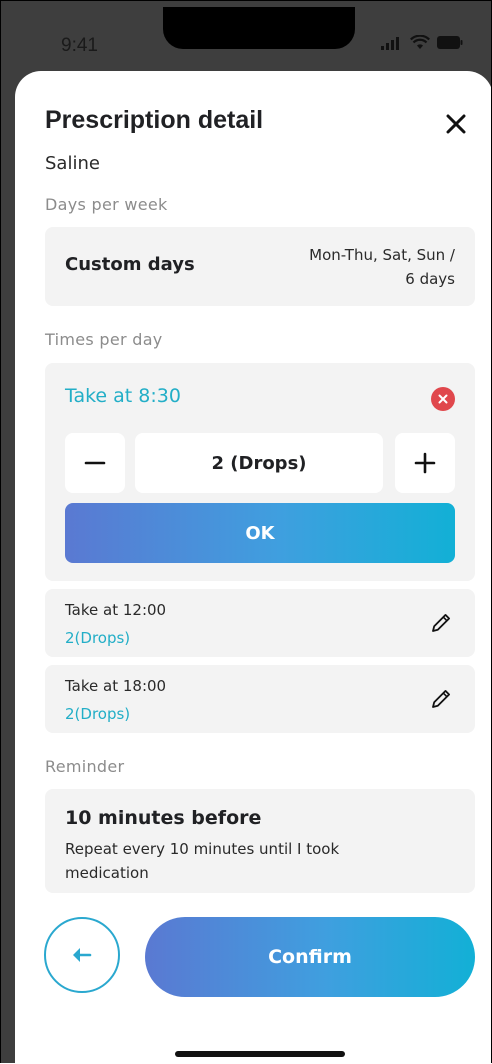 This screenshot has height=1064, width=492. I want to click on back-button, so click(82, 955).